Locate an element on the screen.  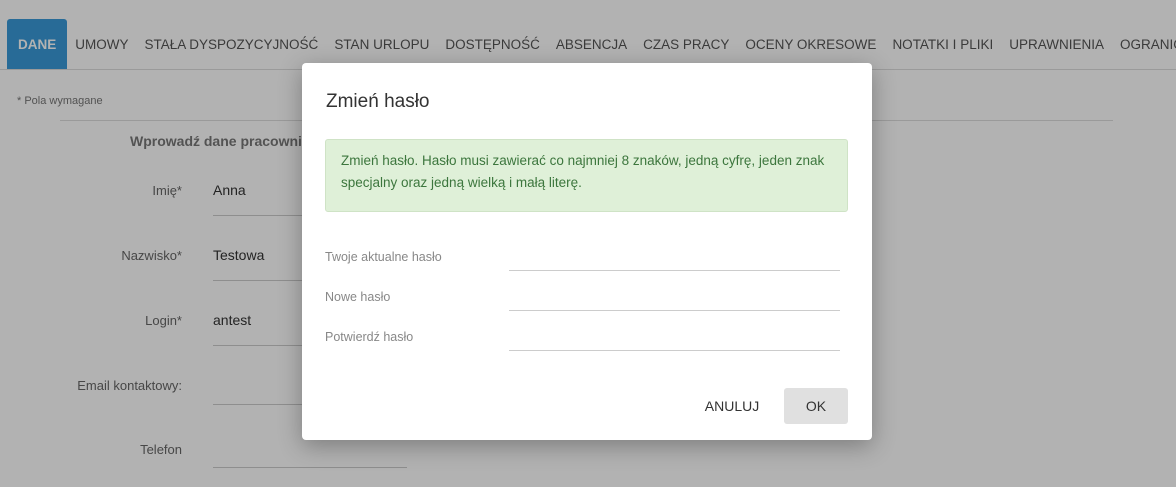
ok-button: OK is located at coordinates (816, 406).